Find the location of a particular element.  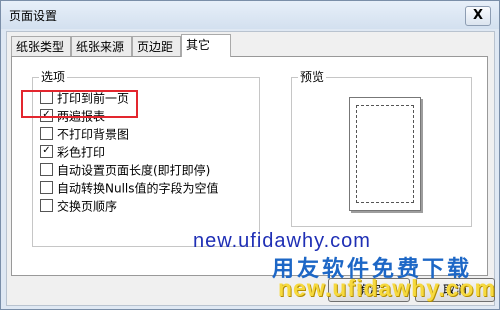

title-bar: 页面设置 X is located at coordinates (250, 15).